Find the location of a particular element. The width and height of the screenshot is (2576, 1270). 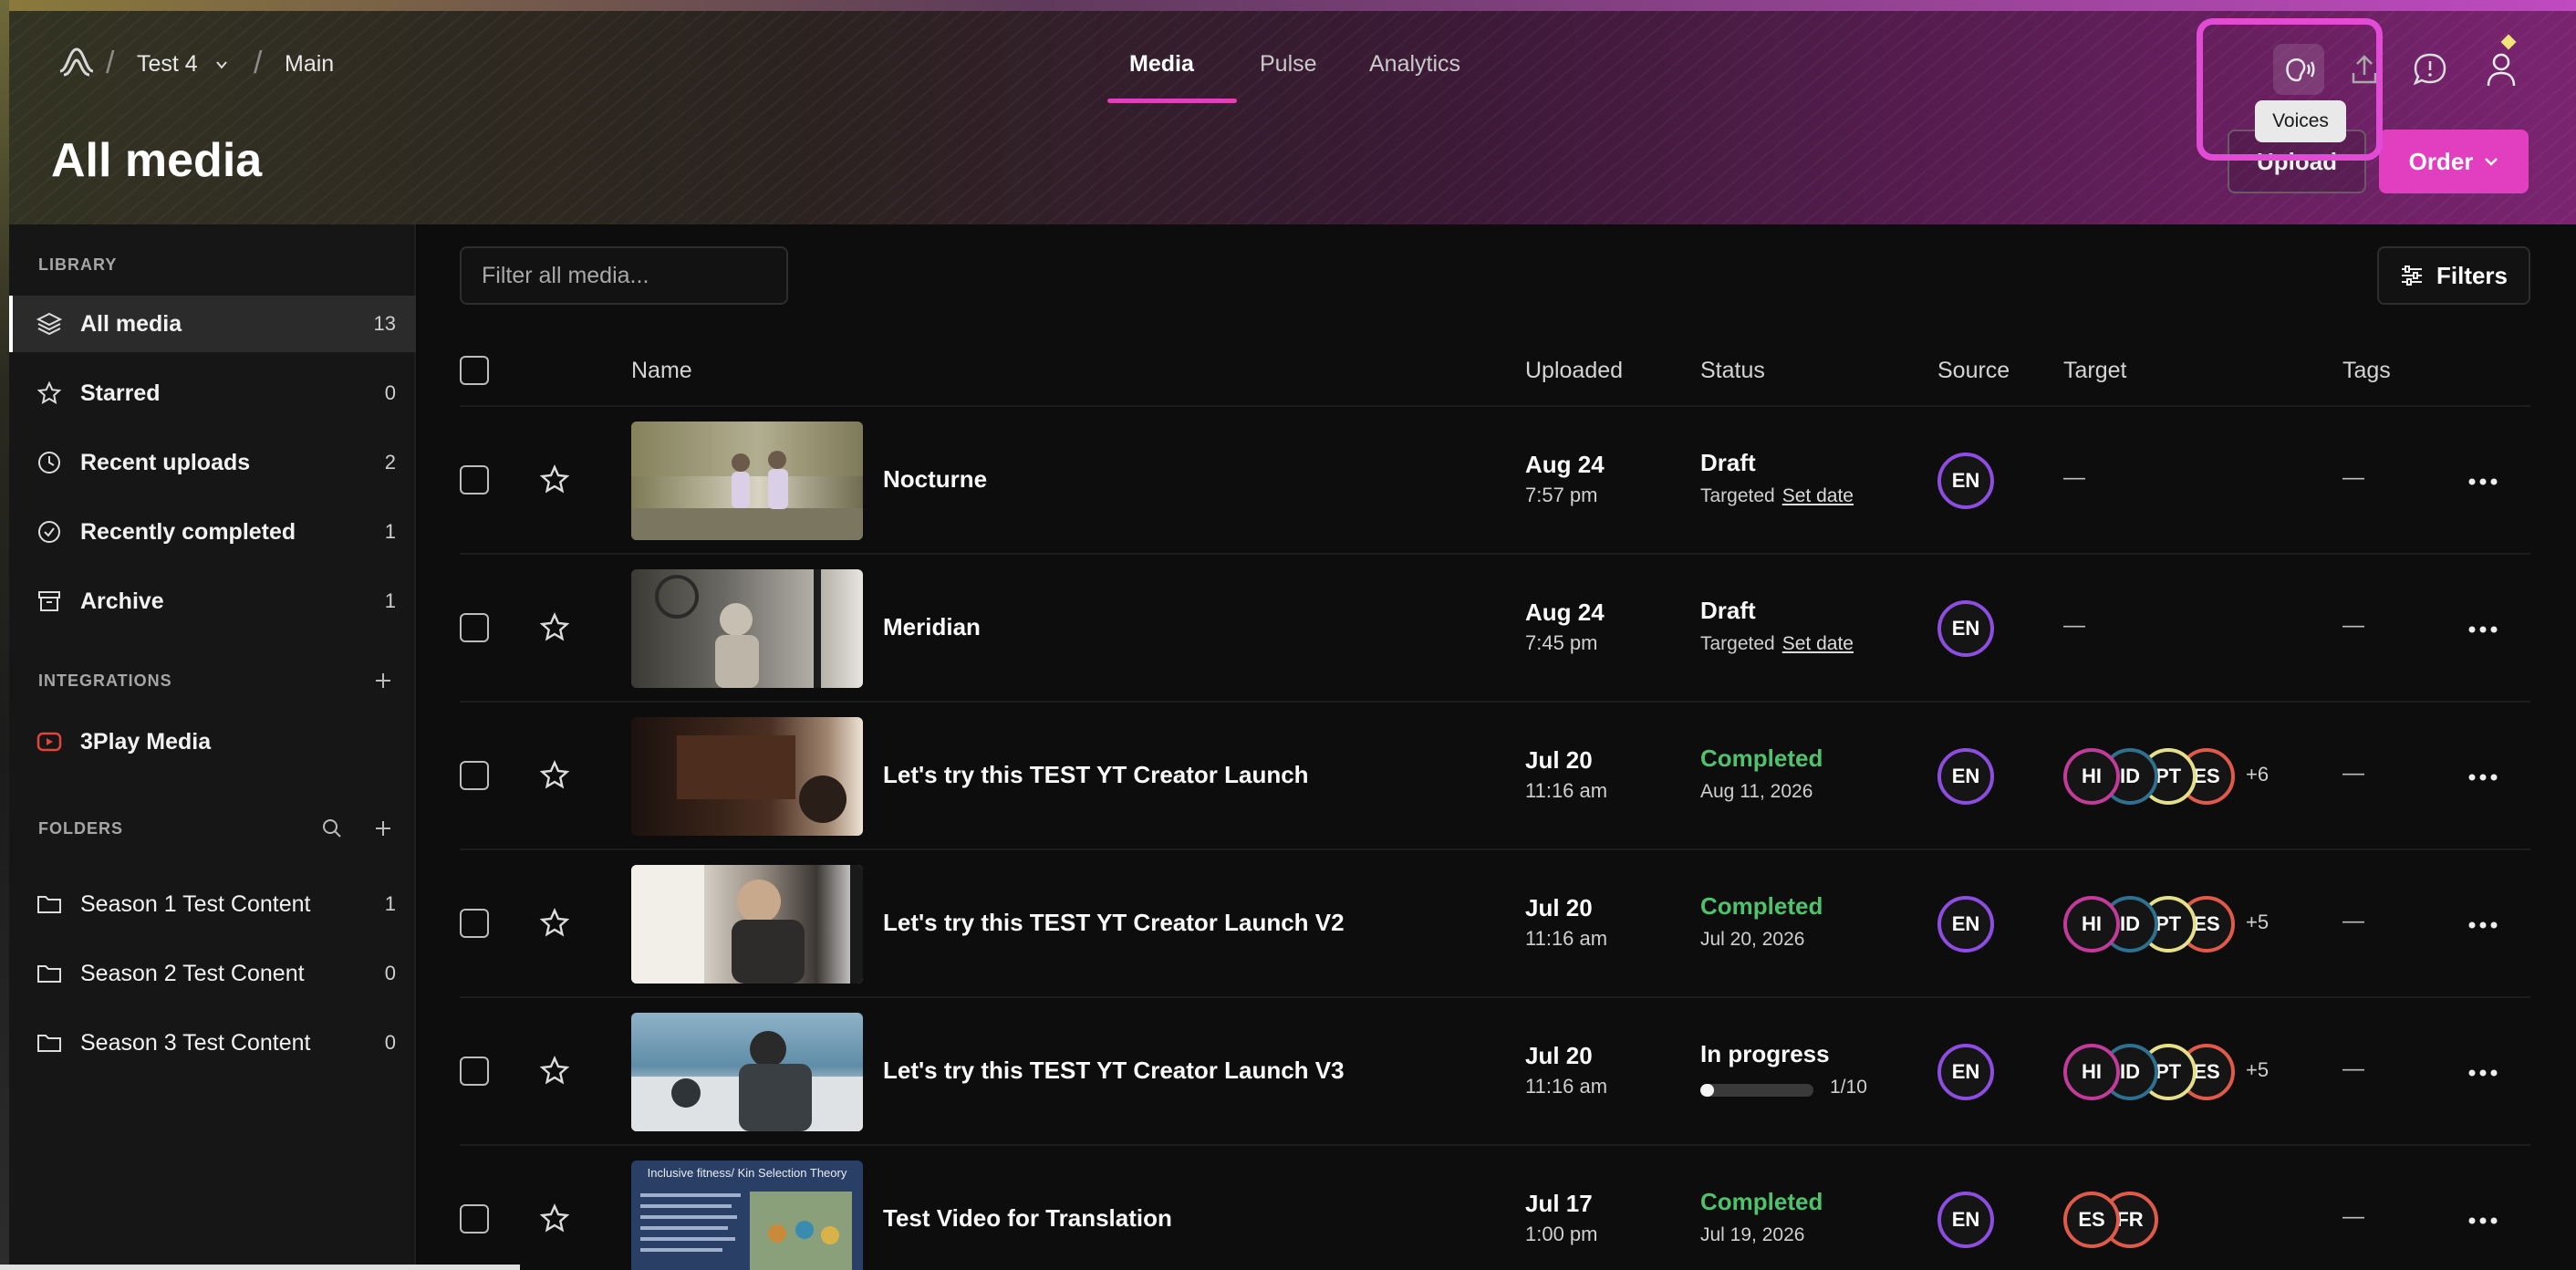

add-integration-button is located at coordinates (383, 680).